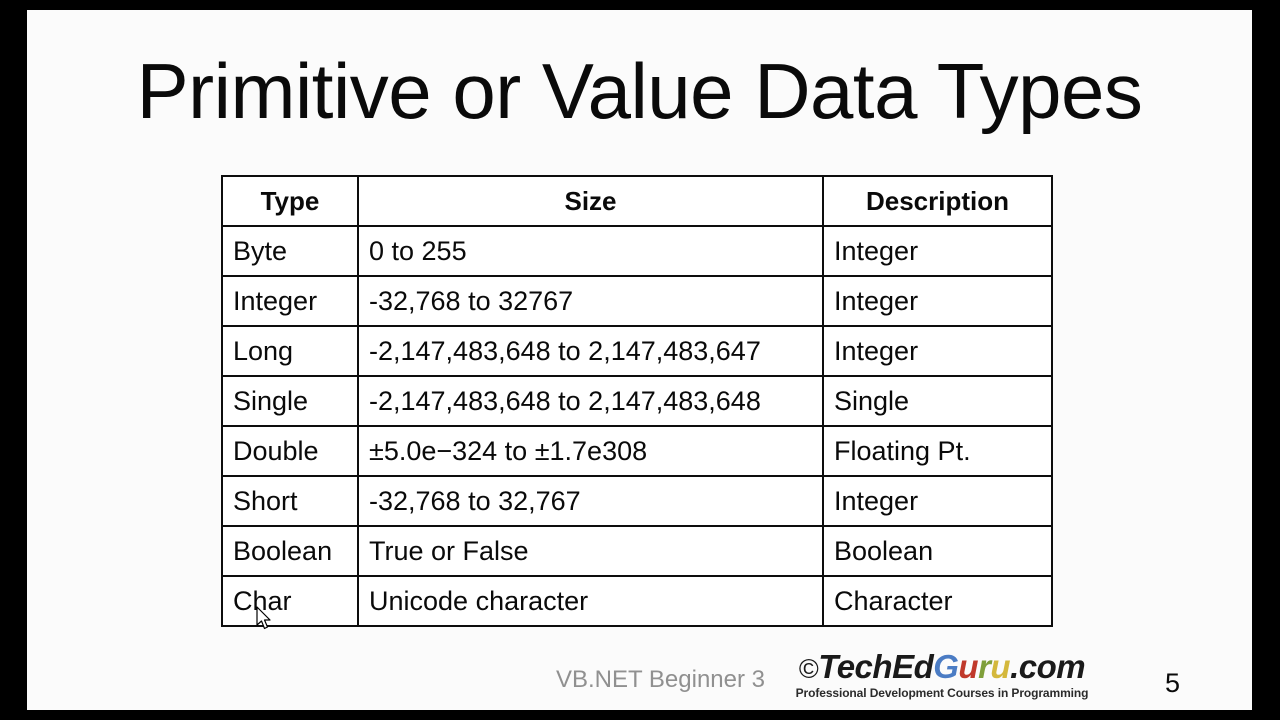  Describe the element at coordinates (590, 351) in the screenshot. I see `cell-size: -2,147,483,648 to 2,147,483,647` at that location.